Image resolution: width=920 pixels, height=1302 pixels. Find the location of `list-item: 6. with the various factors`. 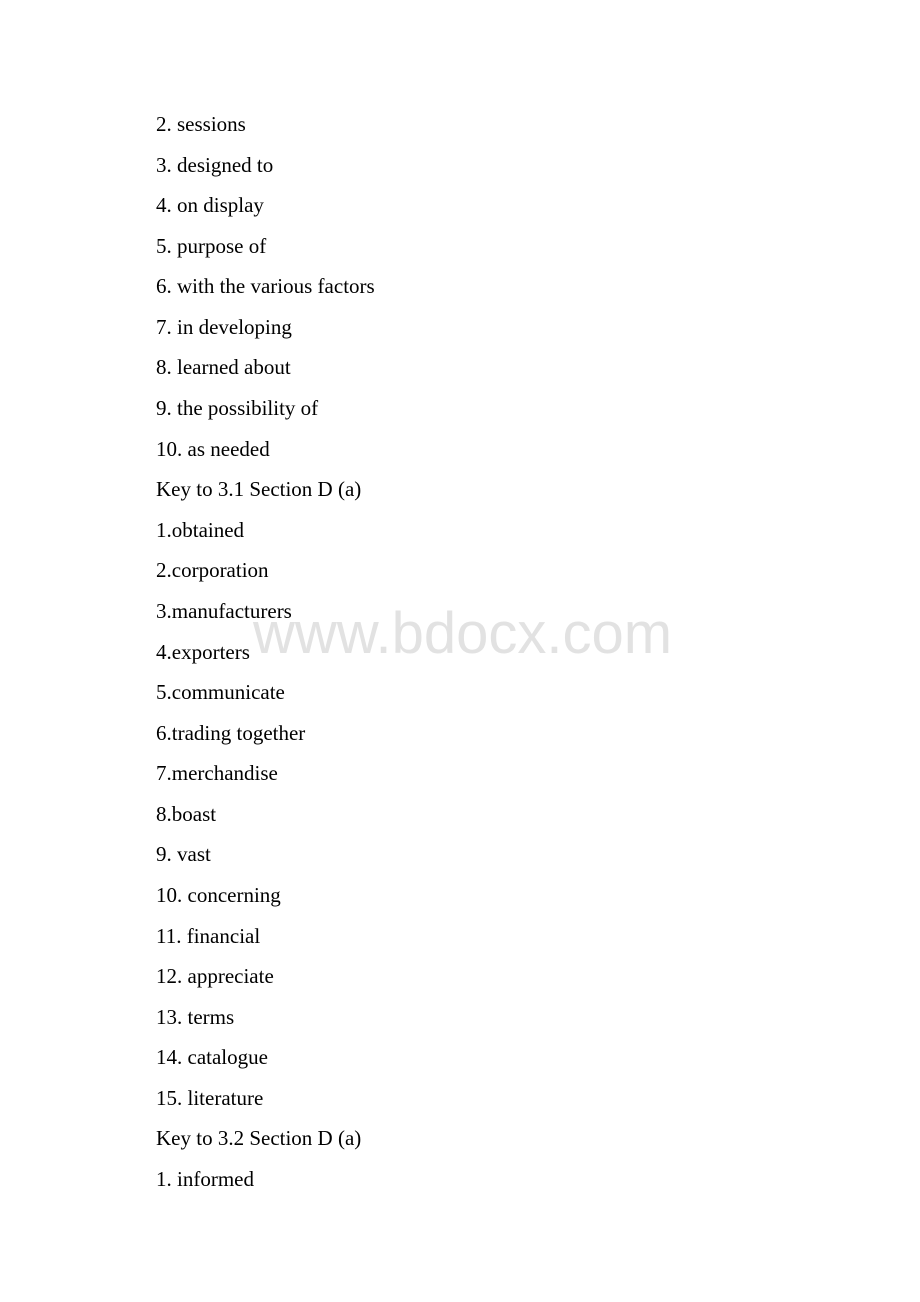

list-item: 6. with the various factors is located at coordinates (265, 286).